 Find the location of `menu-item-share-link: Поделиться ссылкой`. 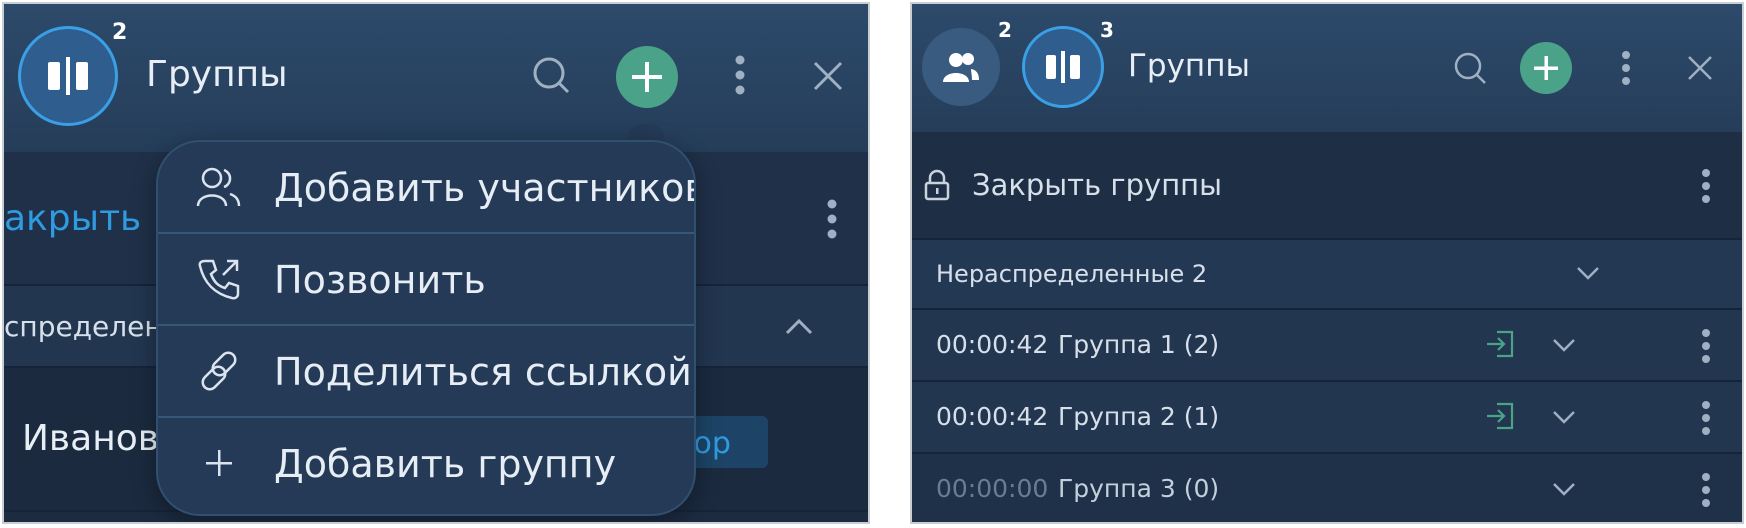

menu-item-share-link: Поделиться ссылкой is located at coordinates (426, 372).